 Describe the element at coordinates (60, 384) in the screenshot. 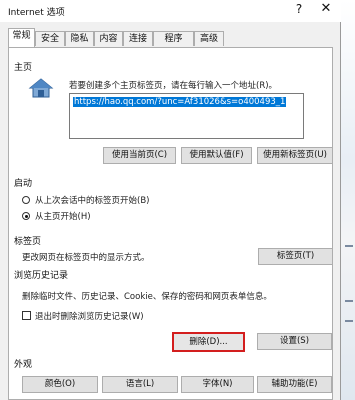

I see `colors-button: 颜色(O)` at that location.